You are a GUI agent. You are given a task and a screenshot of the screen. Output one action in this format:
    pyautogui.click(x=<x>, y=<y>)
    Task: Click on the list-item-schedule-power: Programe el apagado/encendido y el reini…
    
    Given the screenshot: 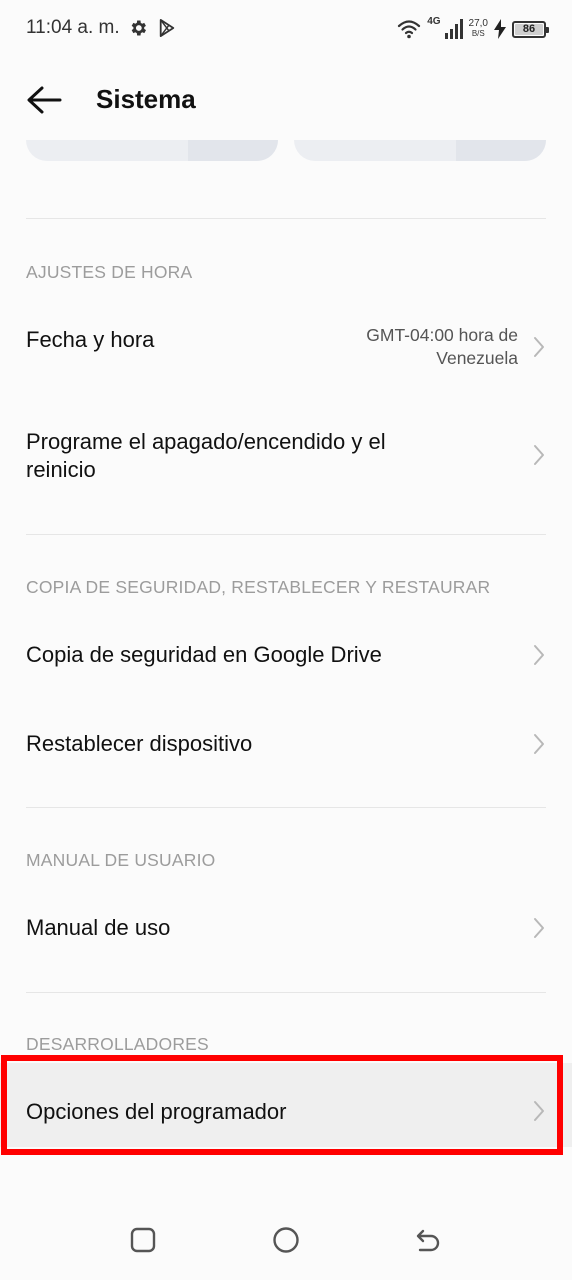 What is the action you would take?
    pyautogui.click(x=286, y=456)
    